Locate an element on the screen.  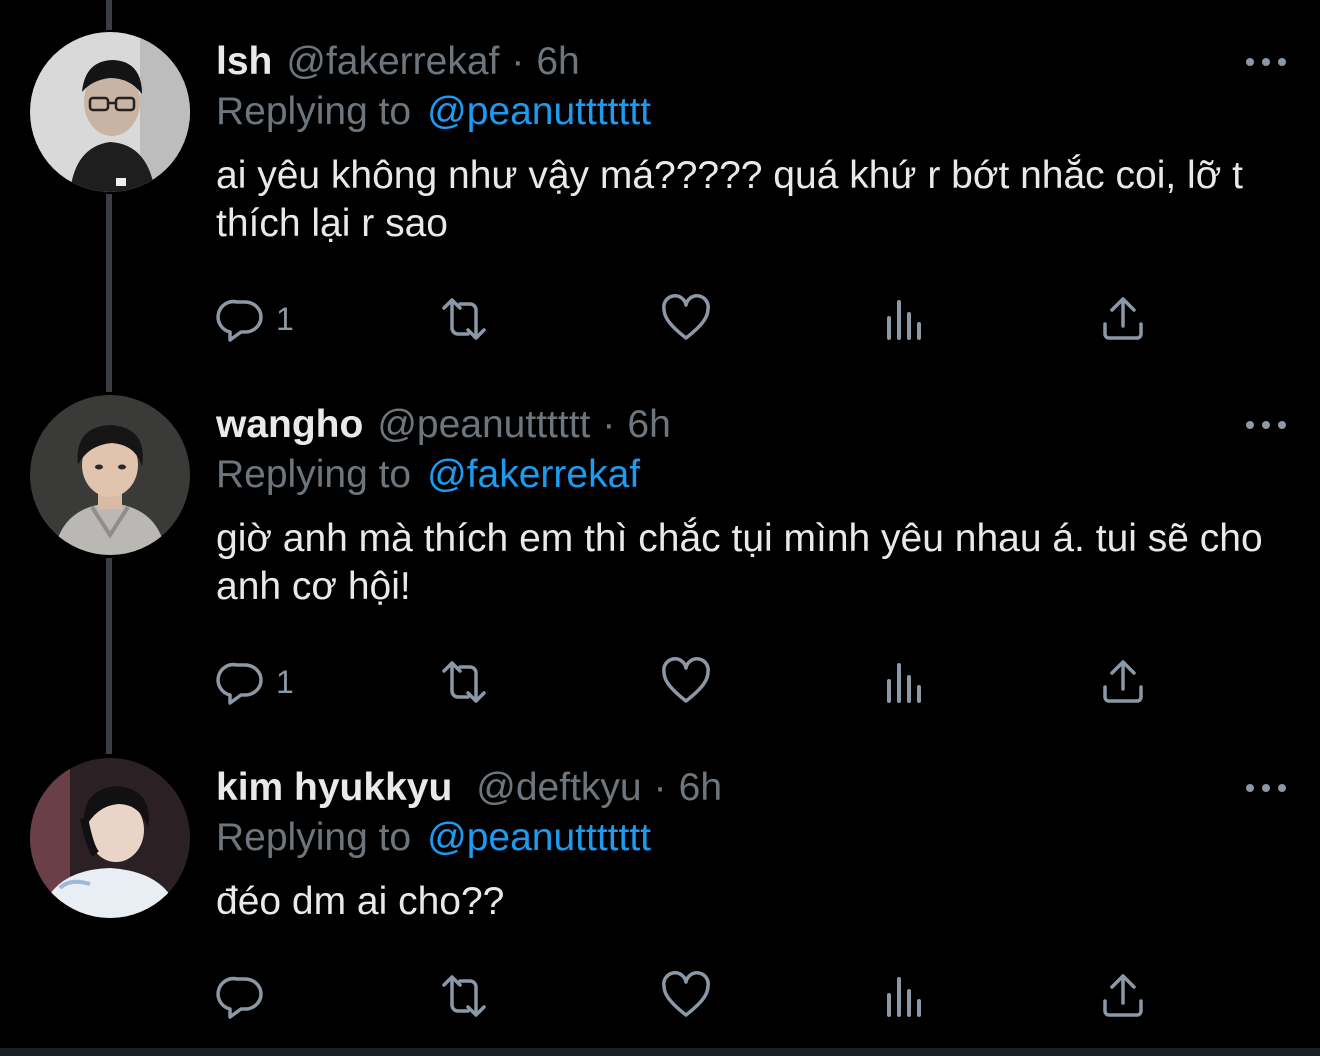
display-name: wangho is located at coordinates (289, 425).